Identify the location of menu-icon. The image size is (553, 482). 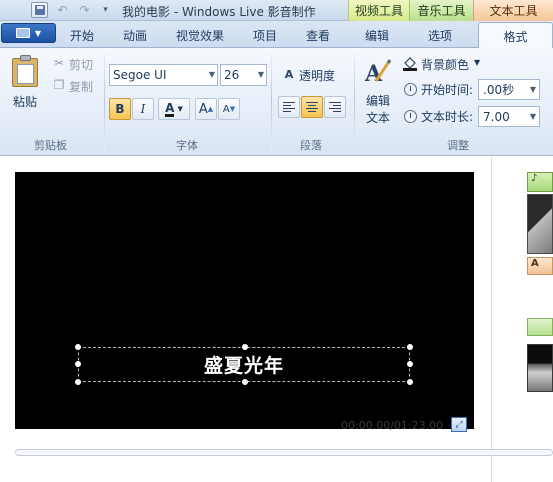
(22, 33).